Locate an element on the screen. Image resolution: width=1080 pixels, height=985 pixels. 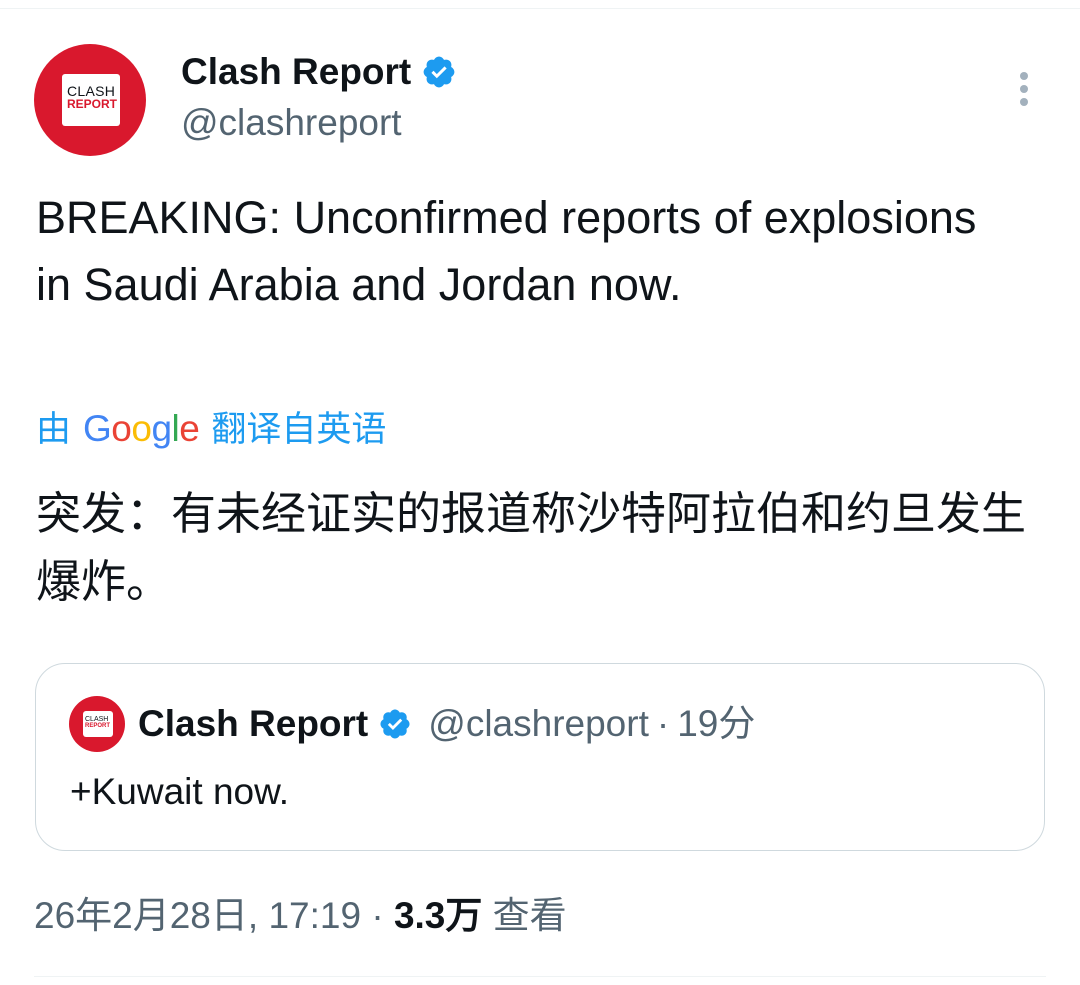
quoted-avatar: CLASH REPORT is located at coordinates (97, 724).